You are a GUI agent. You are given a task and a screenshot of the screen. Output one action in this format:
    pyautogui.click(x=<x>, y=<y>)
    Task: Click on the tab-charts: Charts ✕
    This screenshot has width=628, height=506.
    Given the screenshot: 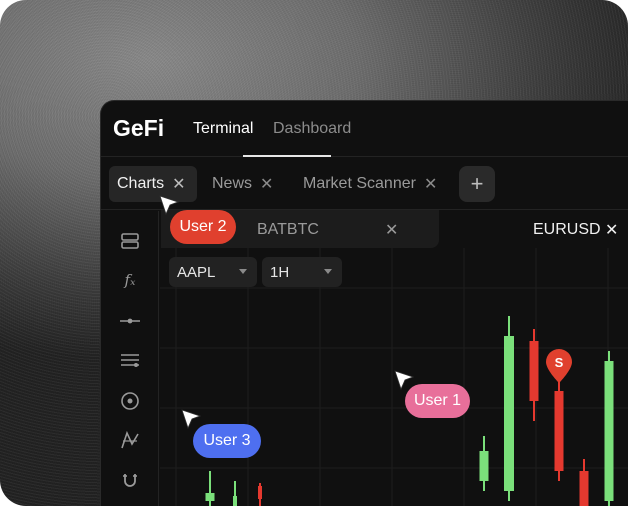 What is the action you would take?
    pyautogui.click(x=153, y=184)
    